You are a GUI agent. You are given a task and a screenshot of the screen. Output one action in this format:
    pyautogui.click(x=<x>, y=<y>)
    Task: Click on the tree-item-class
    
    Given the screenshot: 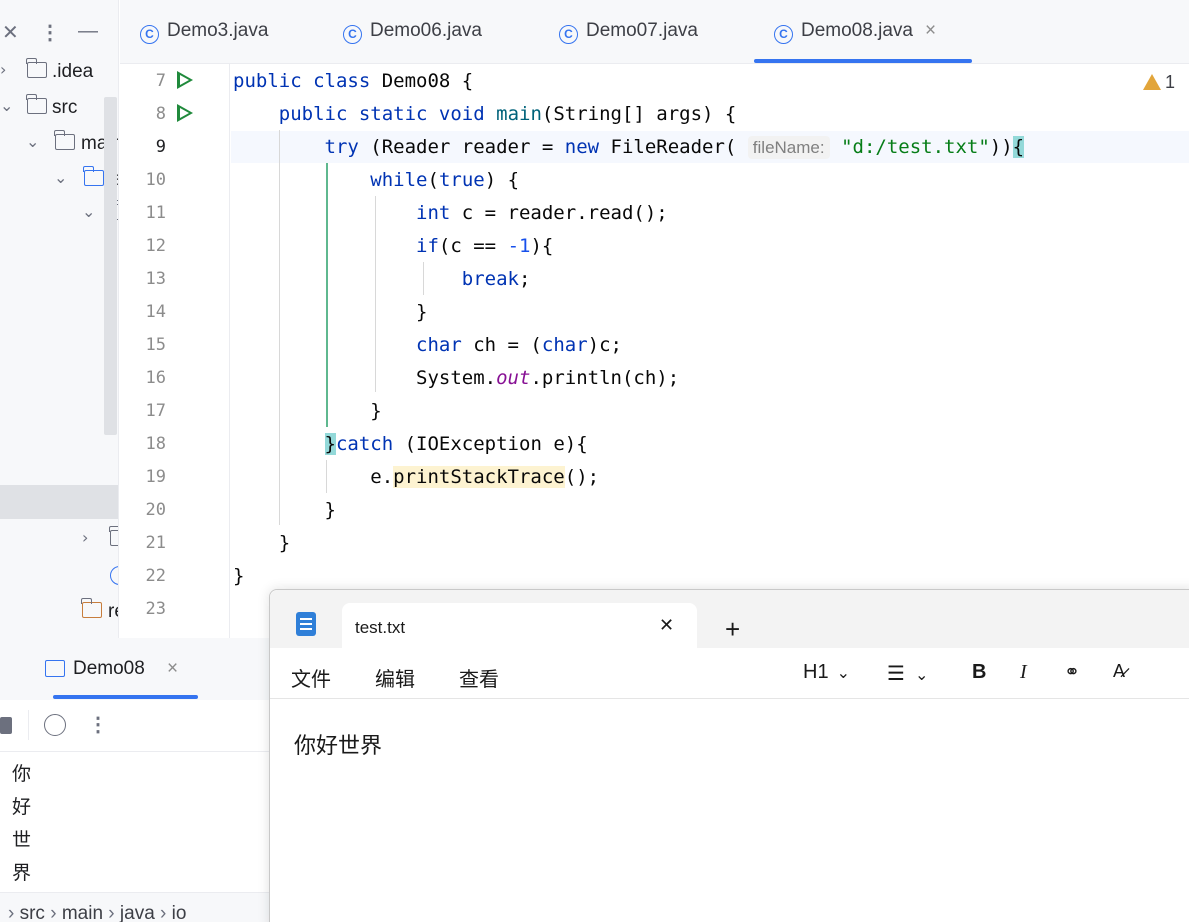 What is the action you would take?
    pyautogui.click(x=59, y=577)
    